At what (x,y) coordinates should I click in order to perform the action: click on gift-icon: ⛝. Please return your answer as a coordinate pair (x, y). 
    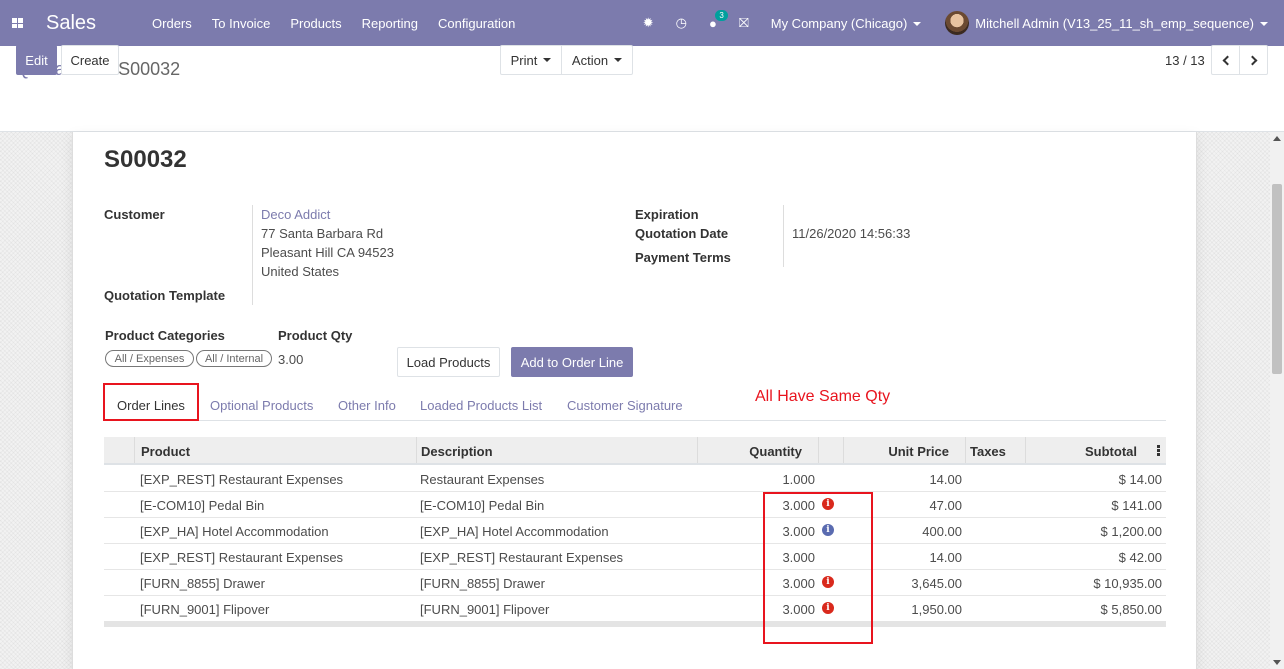
    Looking at the image, I should click on (744, 23).